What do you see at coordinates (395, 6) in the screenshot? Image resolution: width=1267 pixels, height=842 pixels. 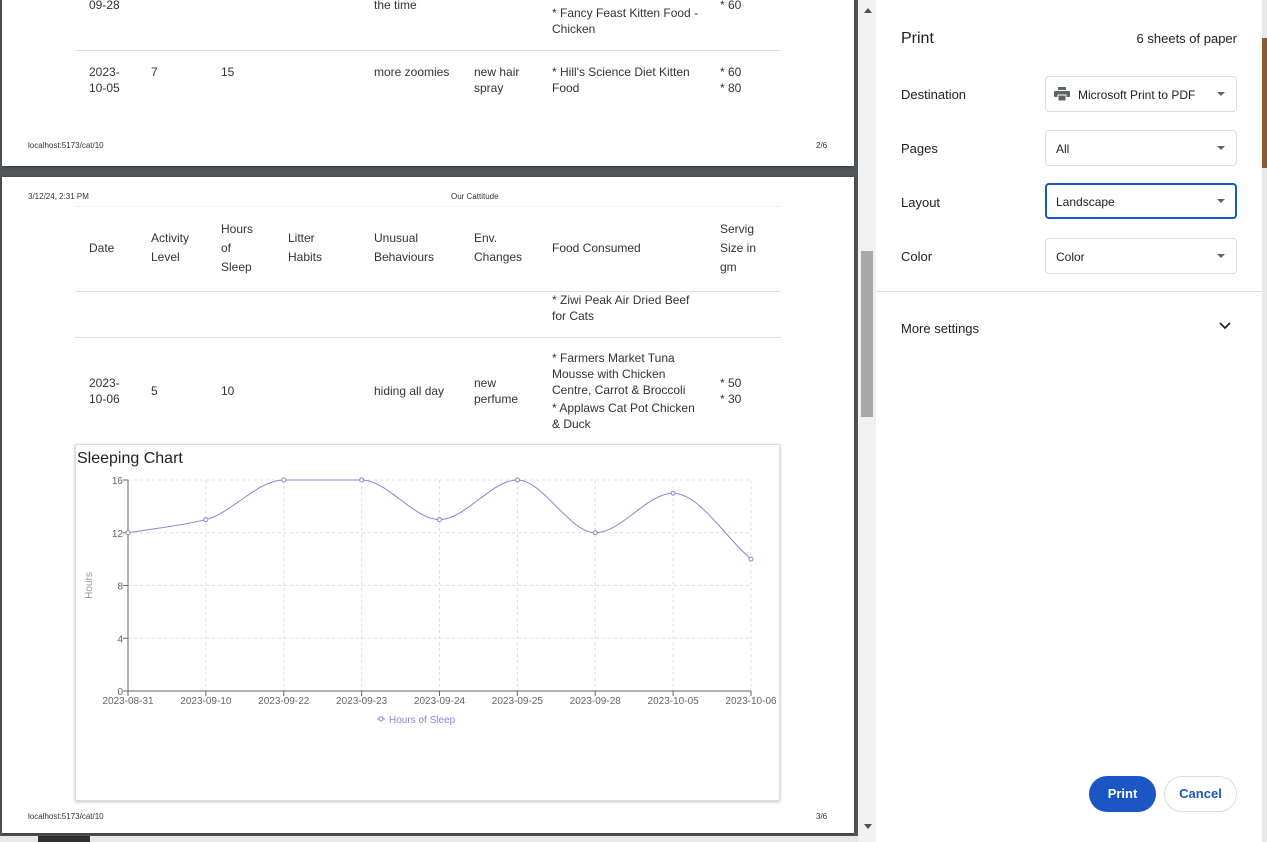 I see `prev-row-behaviours: the time` at bounding box center [395, 6].